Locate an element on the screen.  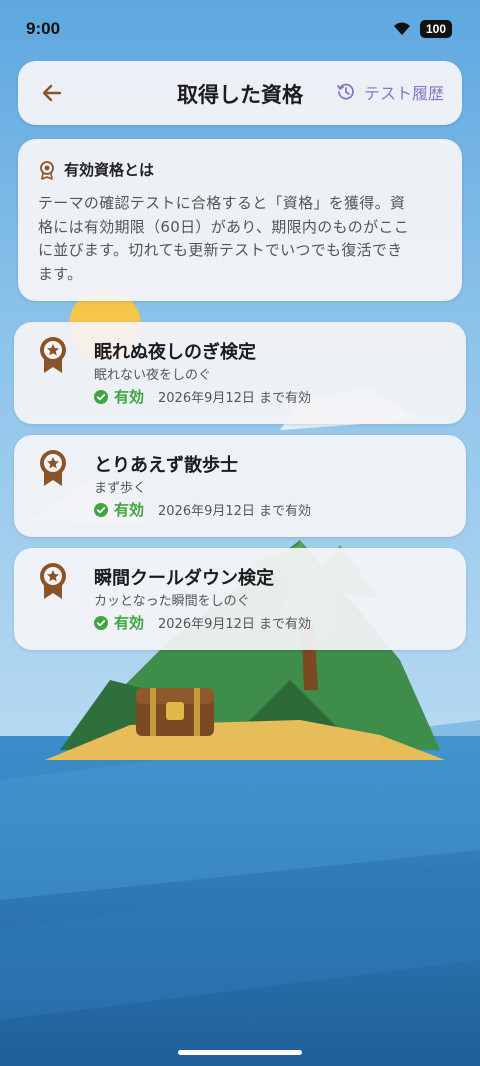
status-time: 9:00 is located at coordinates (43, 28).